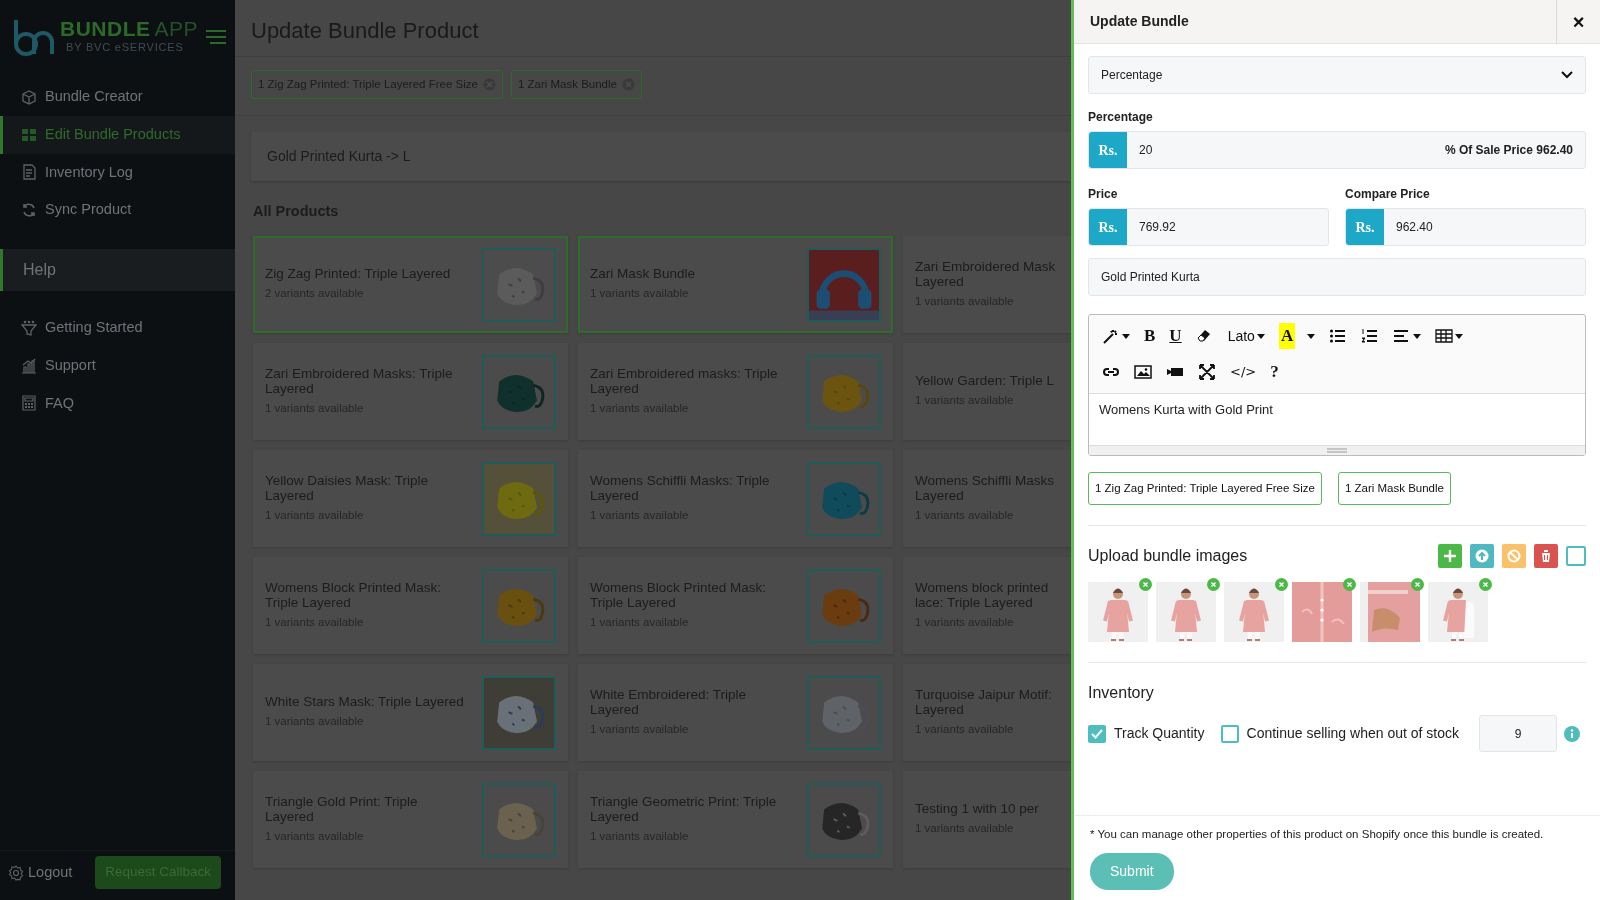  I want to click on plus-icon, so click(1450, 556).